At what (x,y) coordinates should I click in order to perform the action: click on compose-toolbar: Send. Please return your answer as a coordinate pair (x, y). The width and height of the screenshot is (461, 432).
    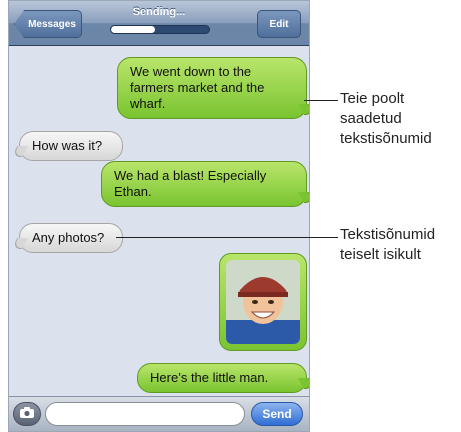
    Looking at the image, I should click on (159, 413).